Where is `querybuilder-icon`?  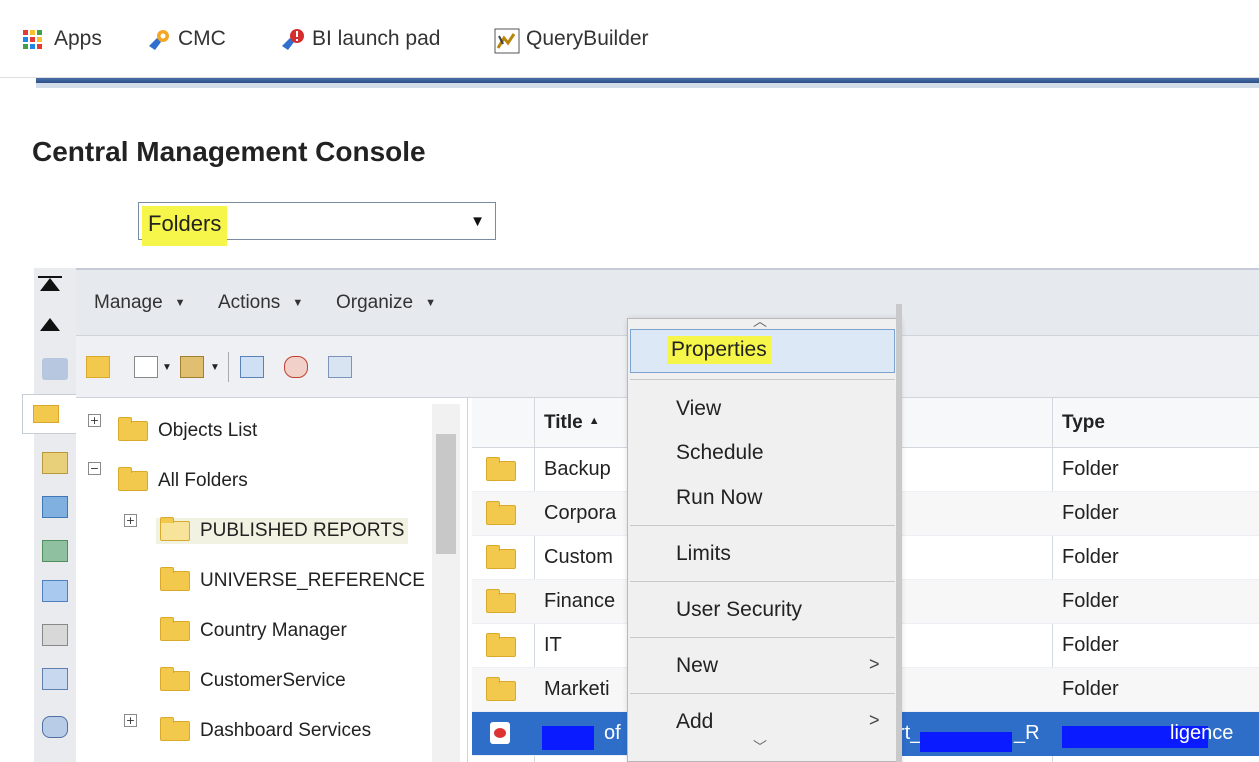
querybuilder-icon is located at coordinates (507, 41).